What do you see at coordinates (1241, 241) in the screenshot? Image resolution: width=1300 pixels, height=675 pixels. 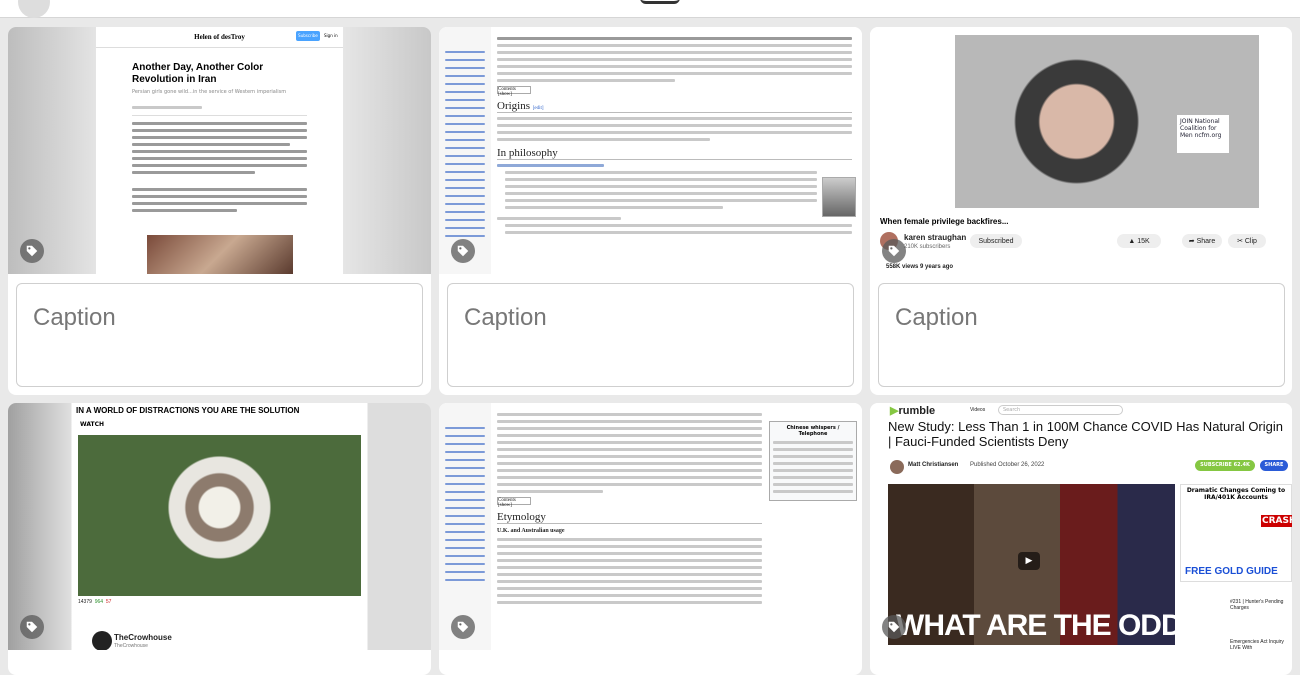 I see `scissors-icon: ✂` at bounding box center [1241, 241].